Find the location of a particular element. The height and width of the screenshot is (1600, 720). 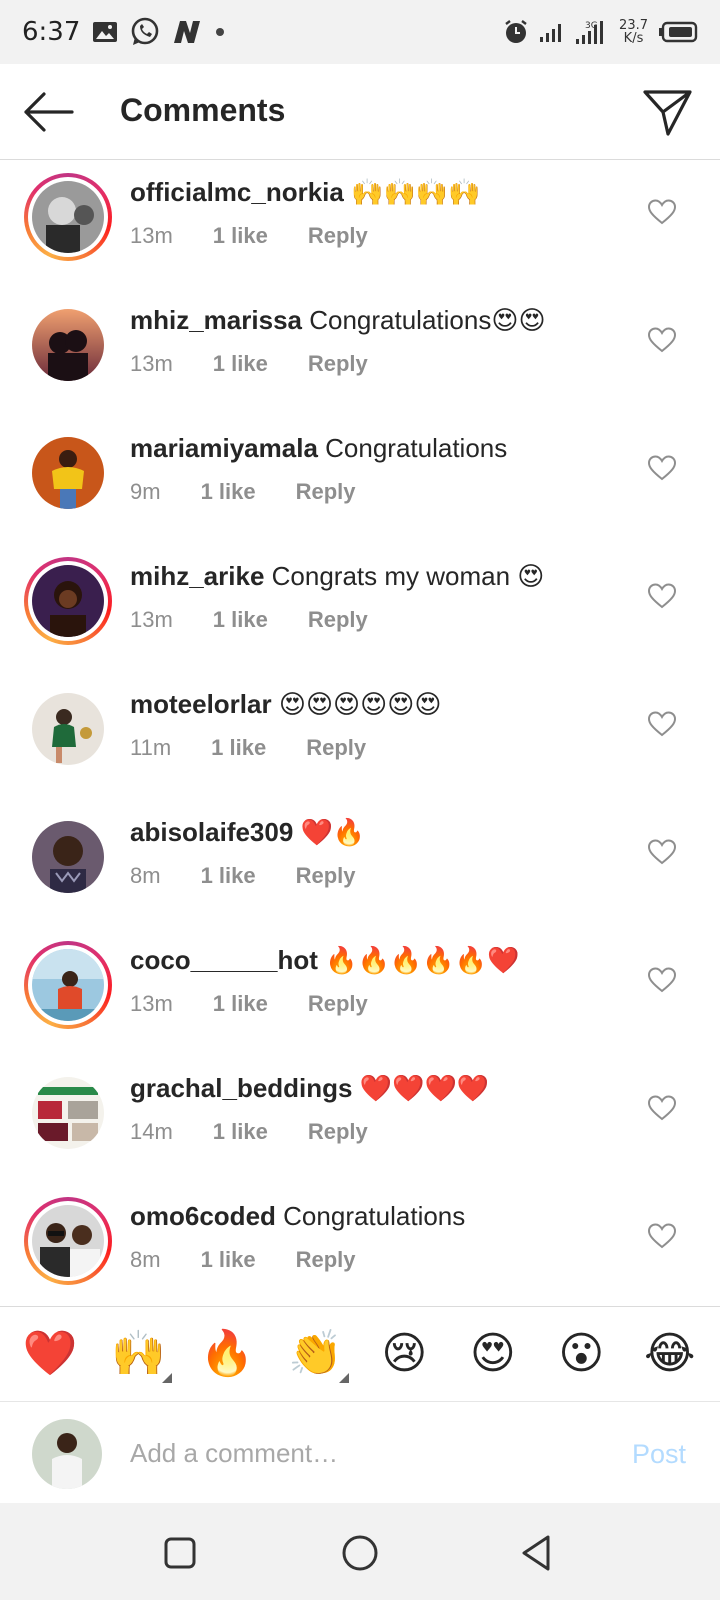

comment-time: 9m is located at coordinates (145, 491).